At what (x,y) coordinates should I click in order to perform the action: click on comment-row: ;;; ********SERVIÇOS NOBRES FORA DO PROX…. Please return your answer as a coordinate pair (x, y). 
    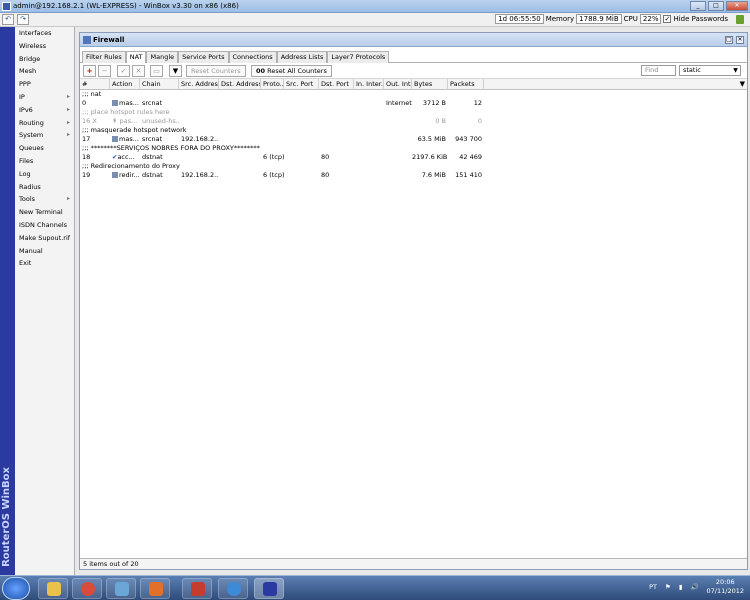
    Looking at the image, I should click on (413, 148).